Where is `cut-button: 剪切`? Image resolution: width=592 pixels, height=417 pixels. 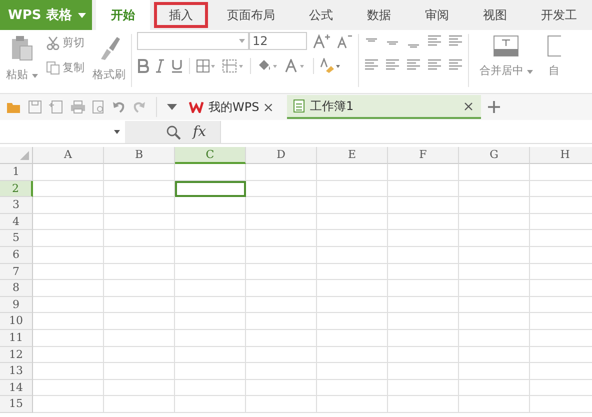 cut-button: 剪切 is located at coordinates (73, 42).